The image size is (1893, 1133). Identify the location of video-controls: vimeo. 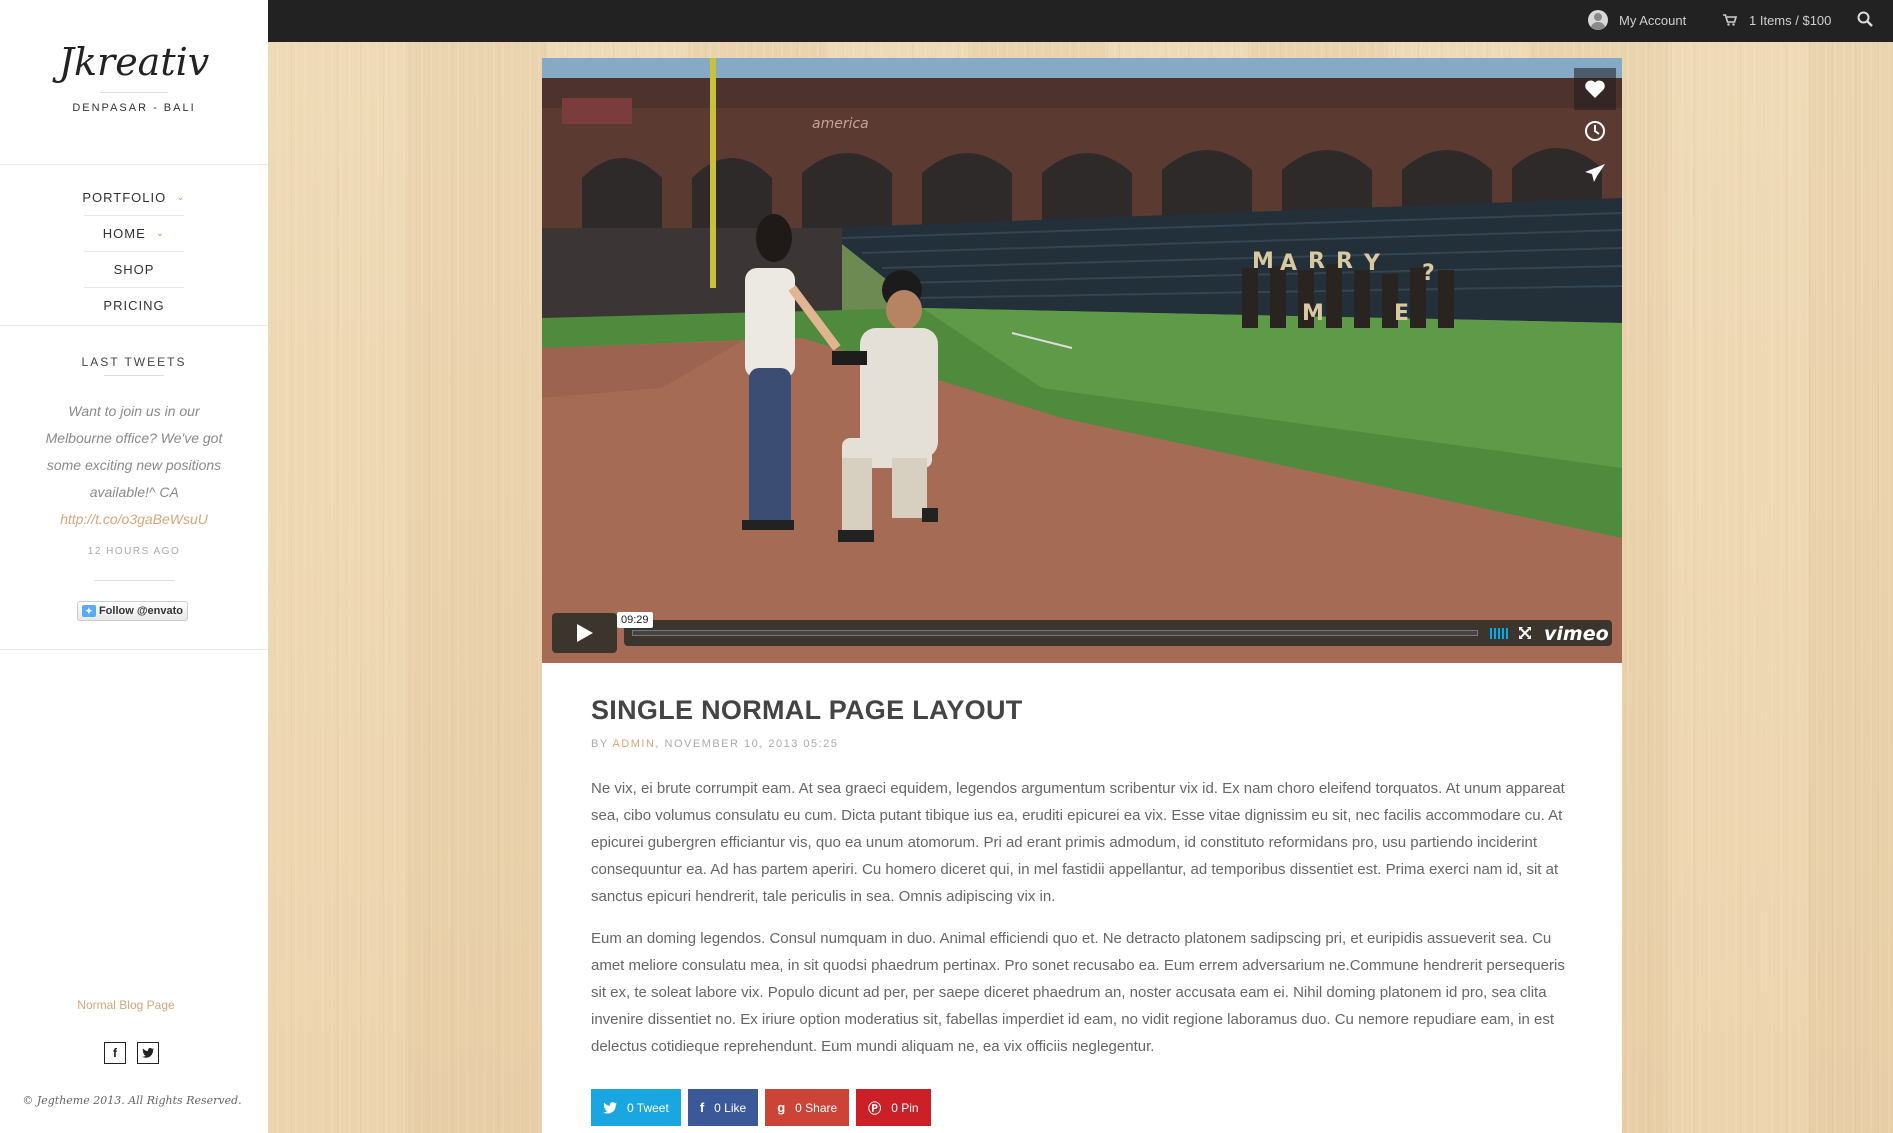
(1082, 633).